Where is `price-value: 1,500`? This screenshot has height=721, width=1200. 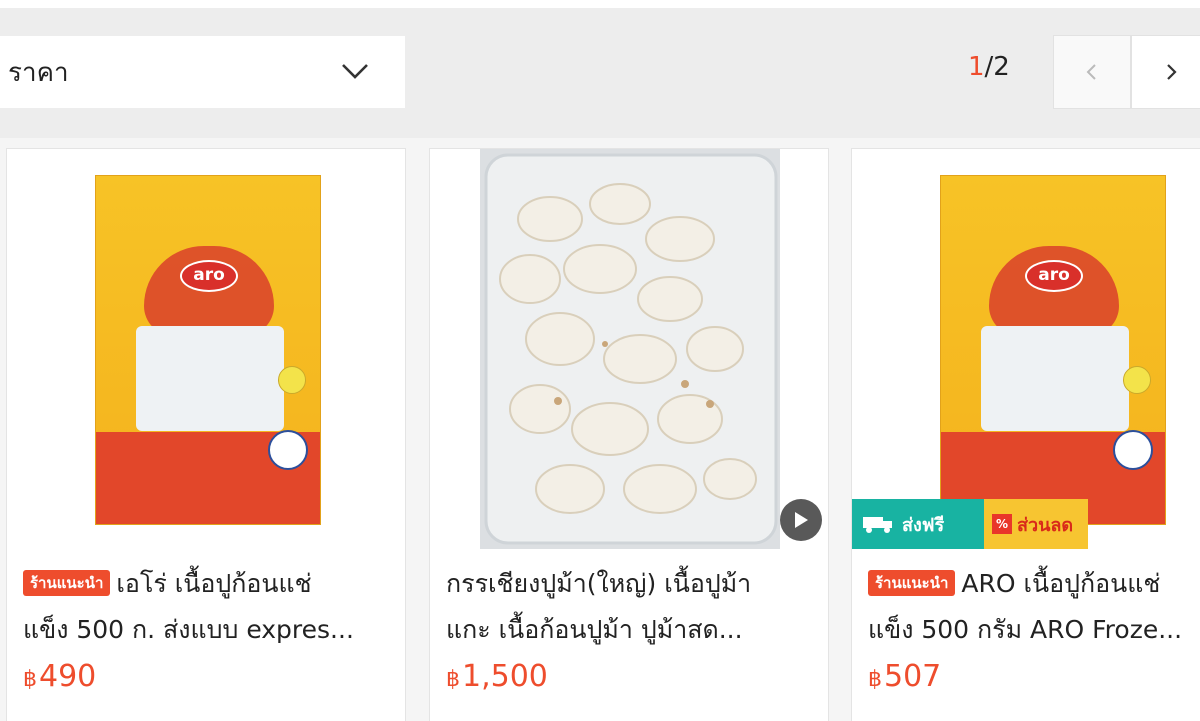 price-value: 1,500 is located at coordinates (505, 676).